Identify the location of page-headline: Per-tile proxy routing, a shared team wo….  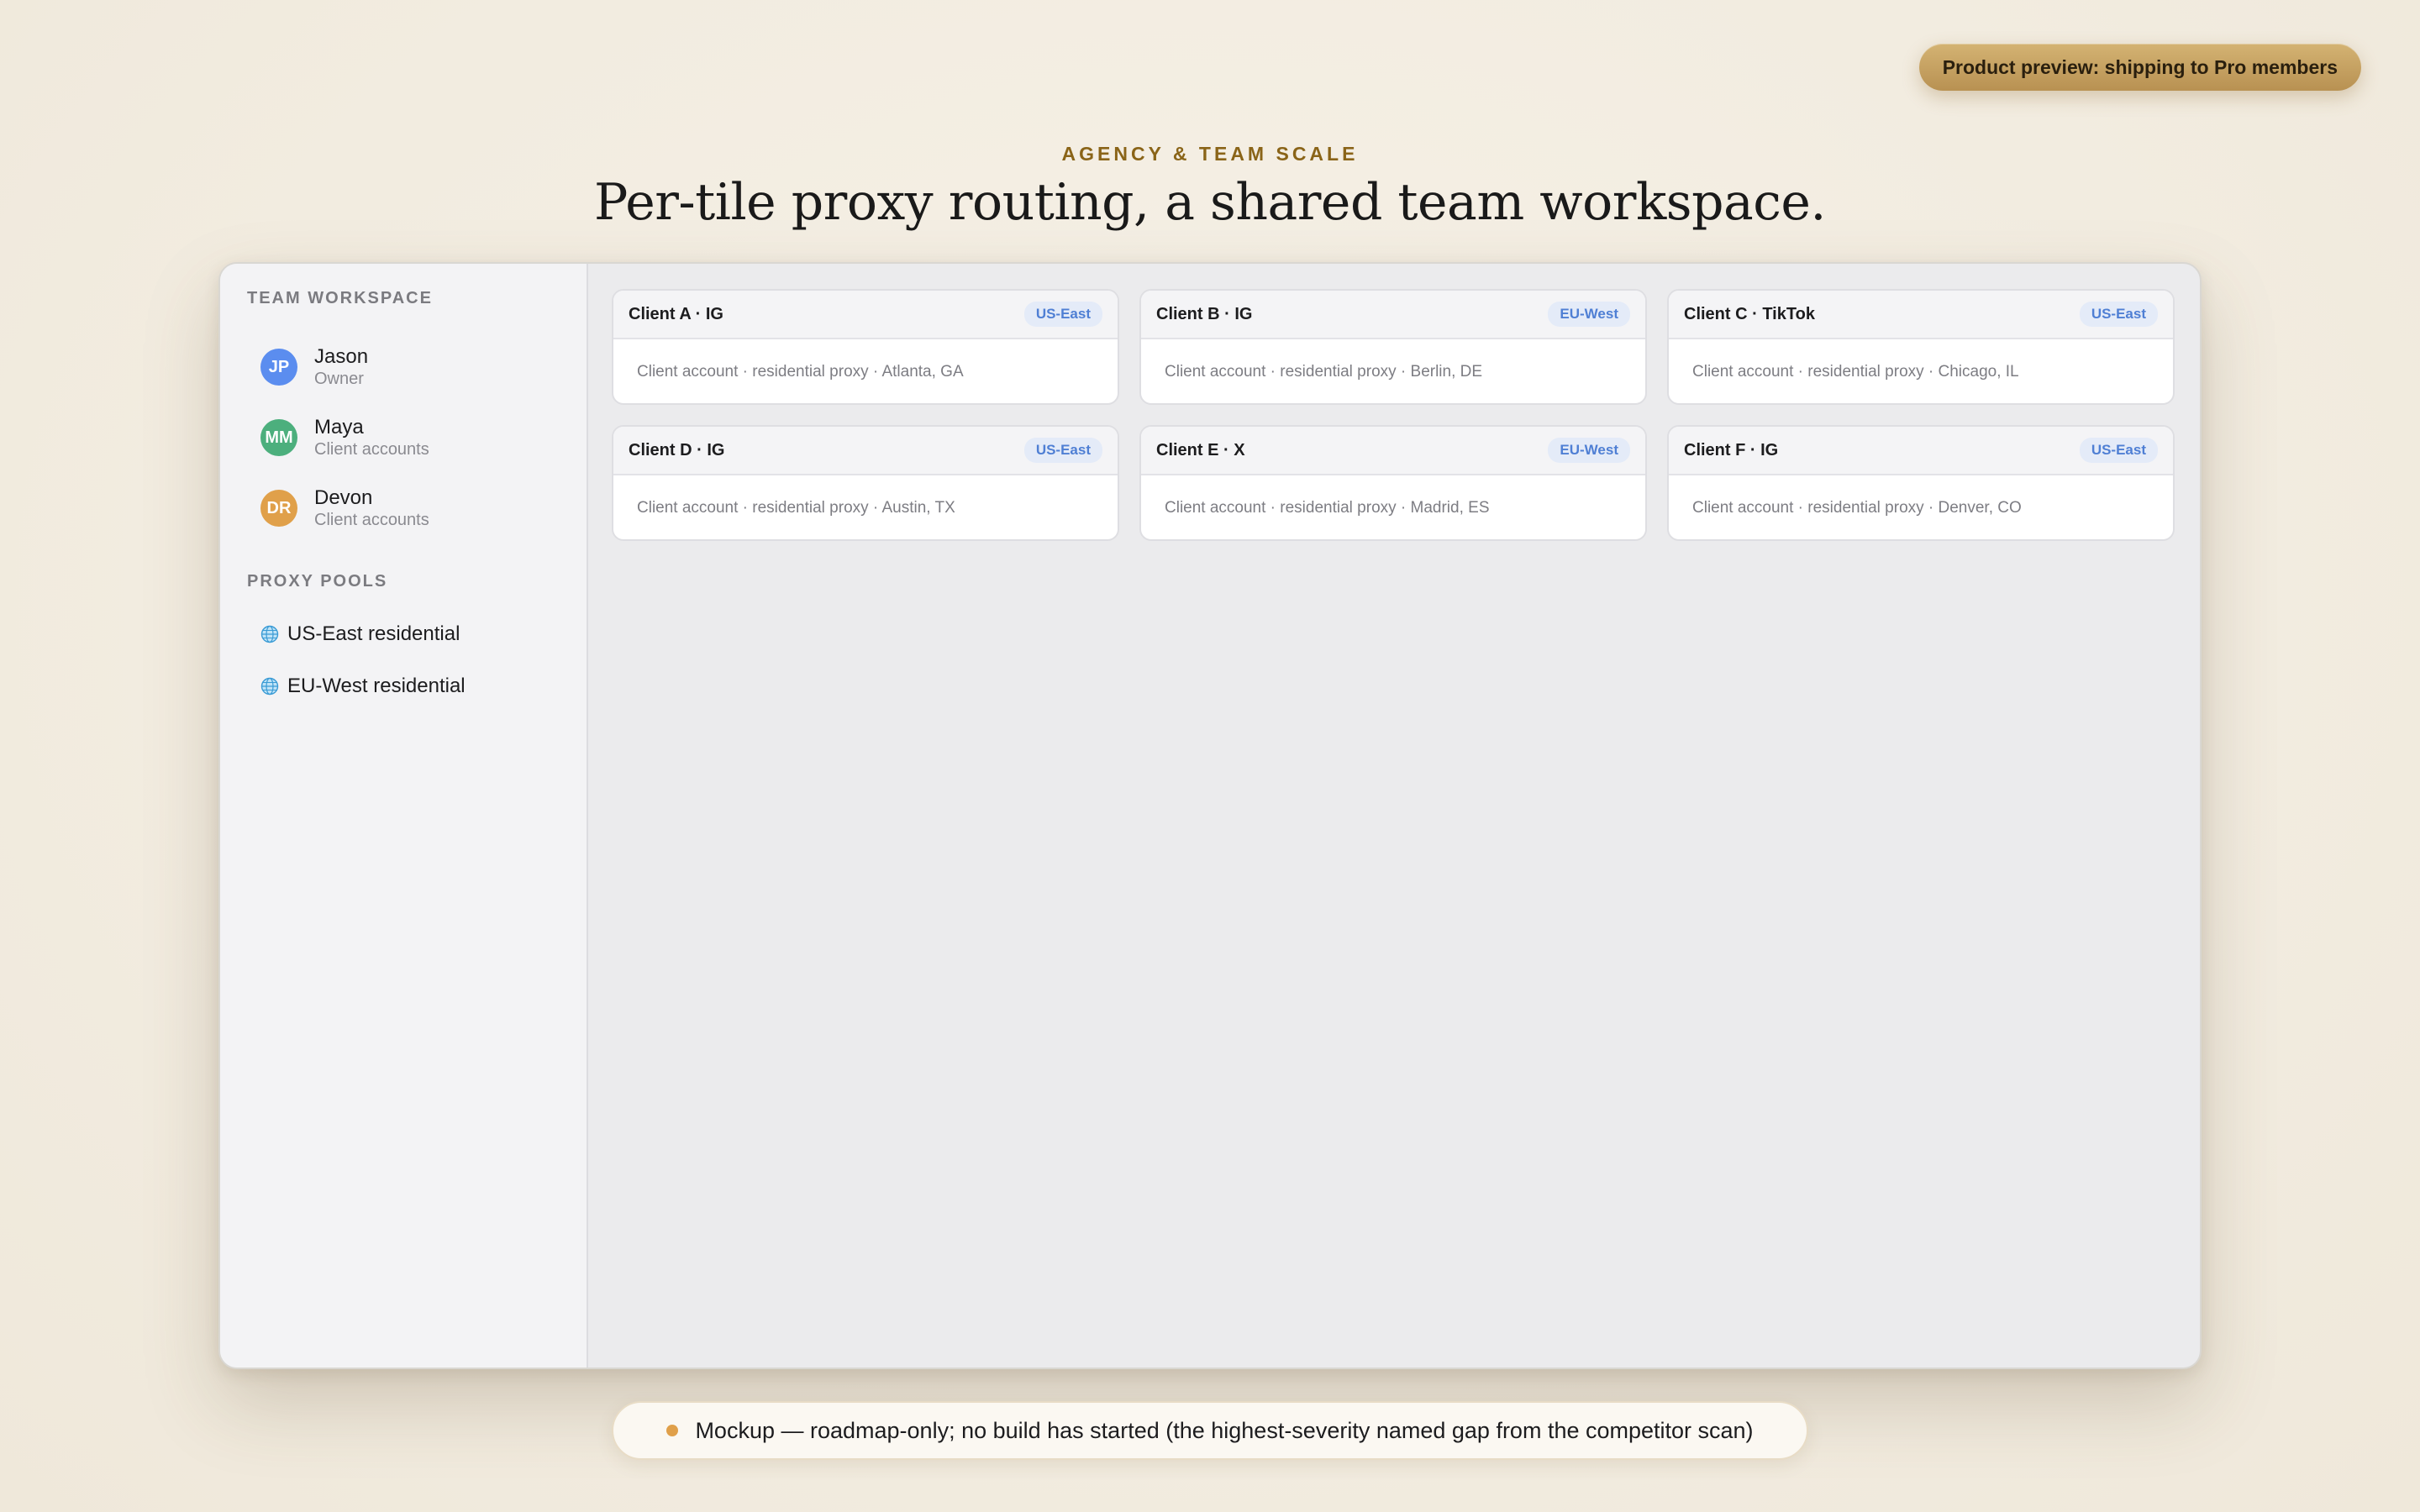
(1210, 202).